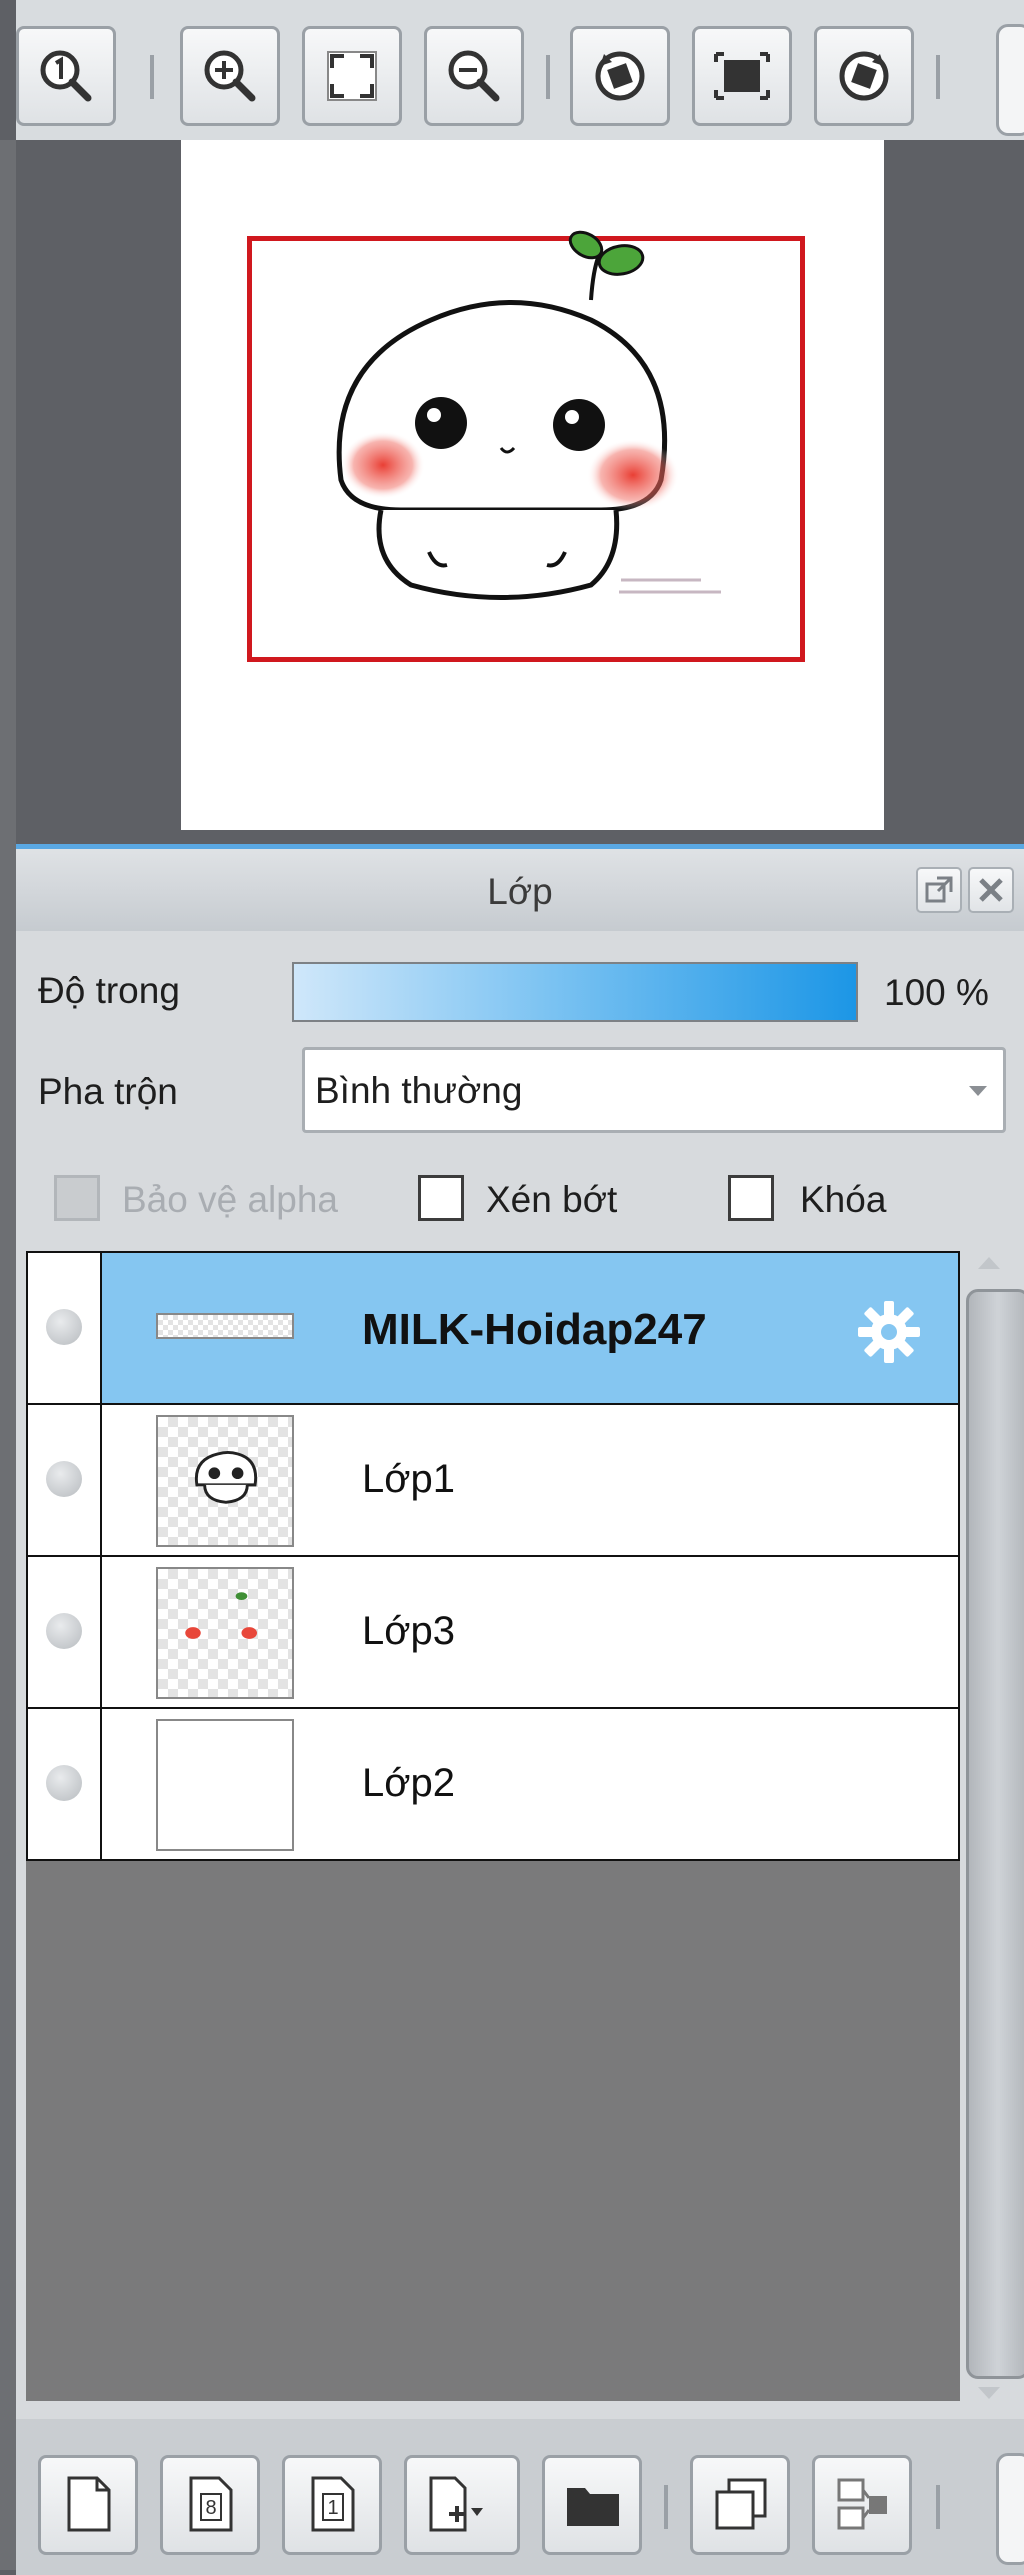 This screenshot has height=2575, width=1024. What do you see at coordinates (8, 1355) in the screenshot?
I see `panel-dock-edge` at bounding box center [8, 1355].